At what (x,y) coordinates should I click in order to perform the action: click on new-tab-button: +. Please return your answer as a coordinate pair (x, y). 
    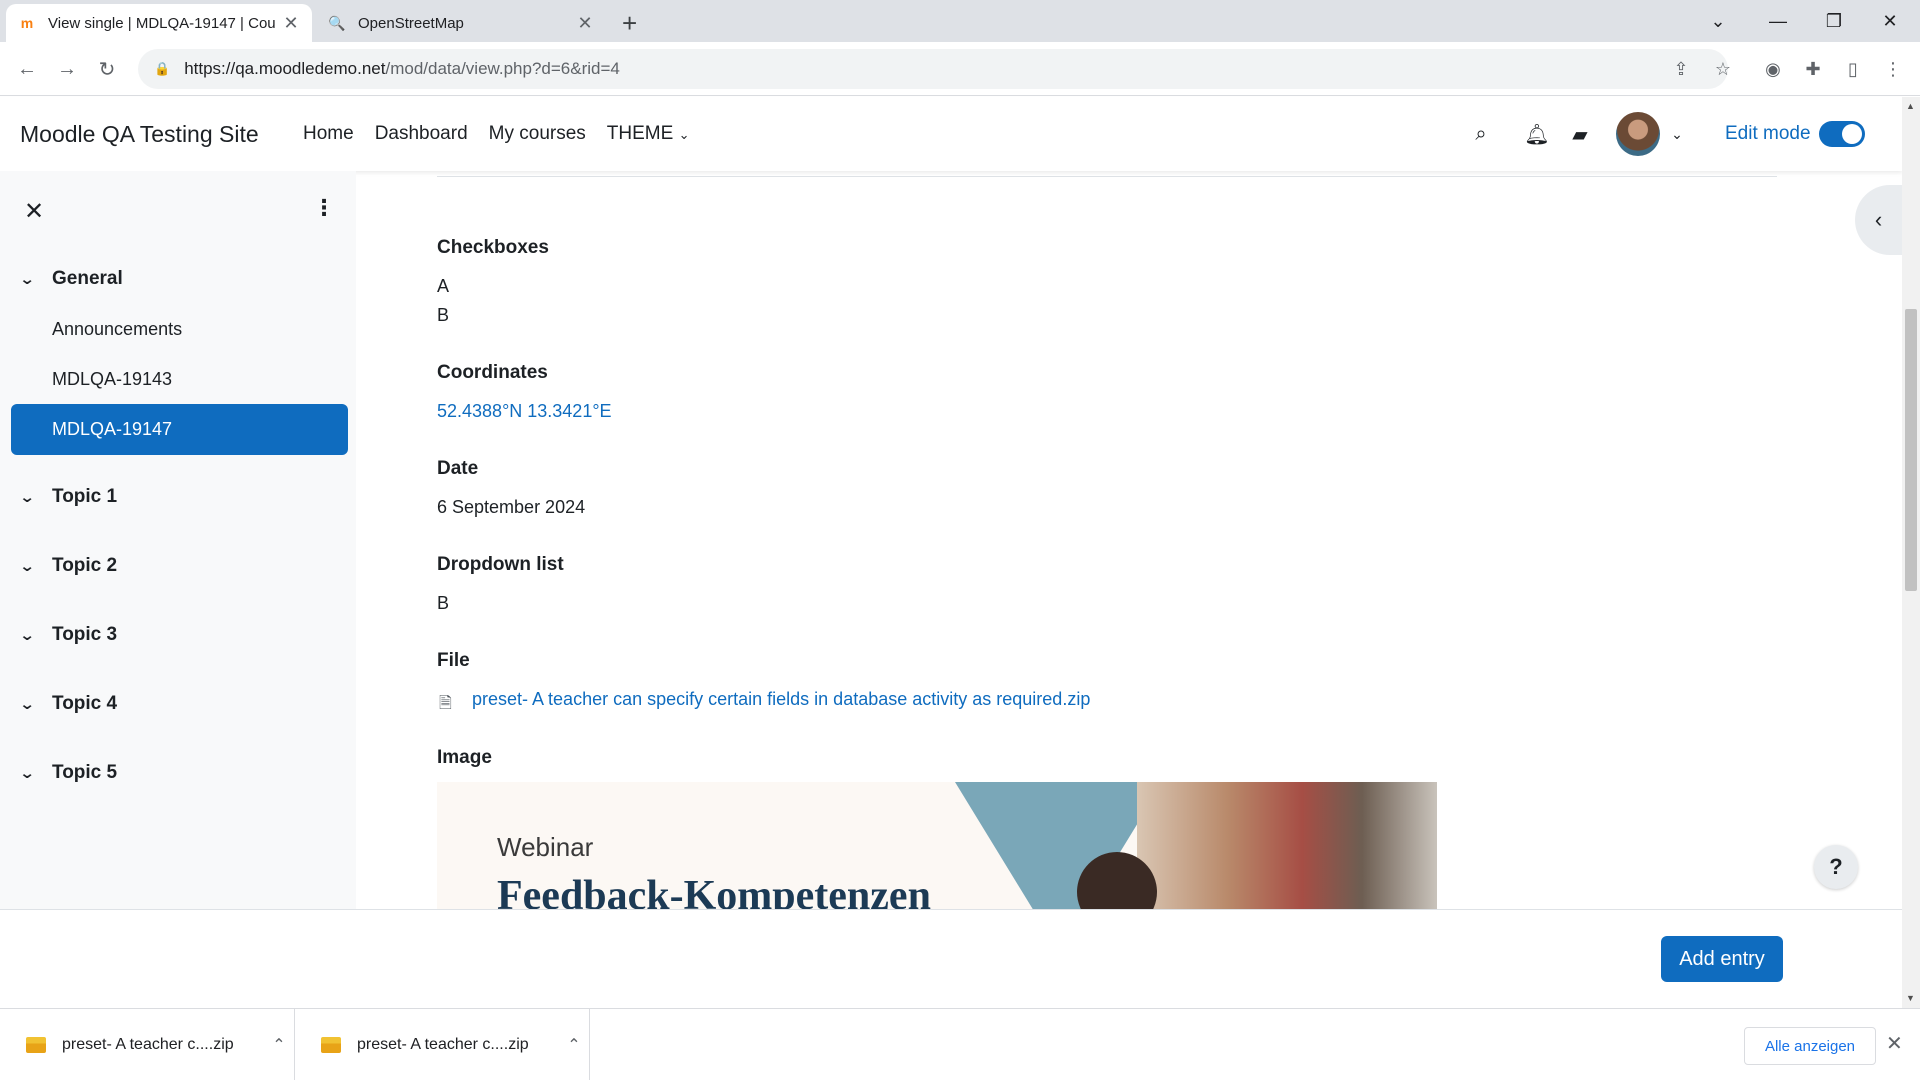
    Looking at the image, I should click on (629, 23).